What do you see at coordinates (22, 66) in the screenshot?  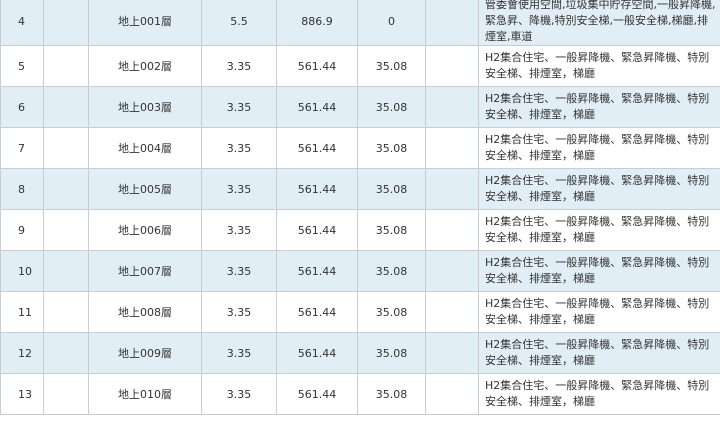 I see `row-number: 5` at bounding box center [22, 66].